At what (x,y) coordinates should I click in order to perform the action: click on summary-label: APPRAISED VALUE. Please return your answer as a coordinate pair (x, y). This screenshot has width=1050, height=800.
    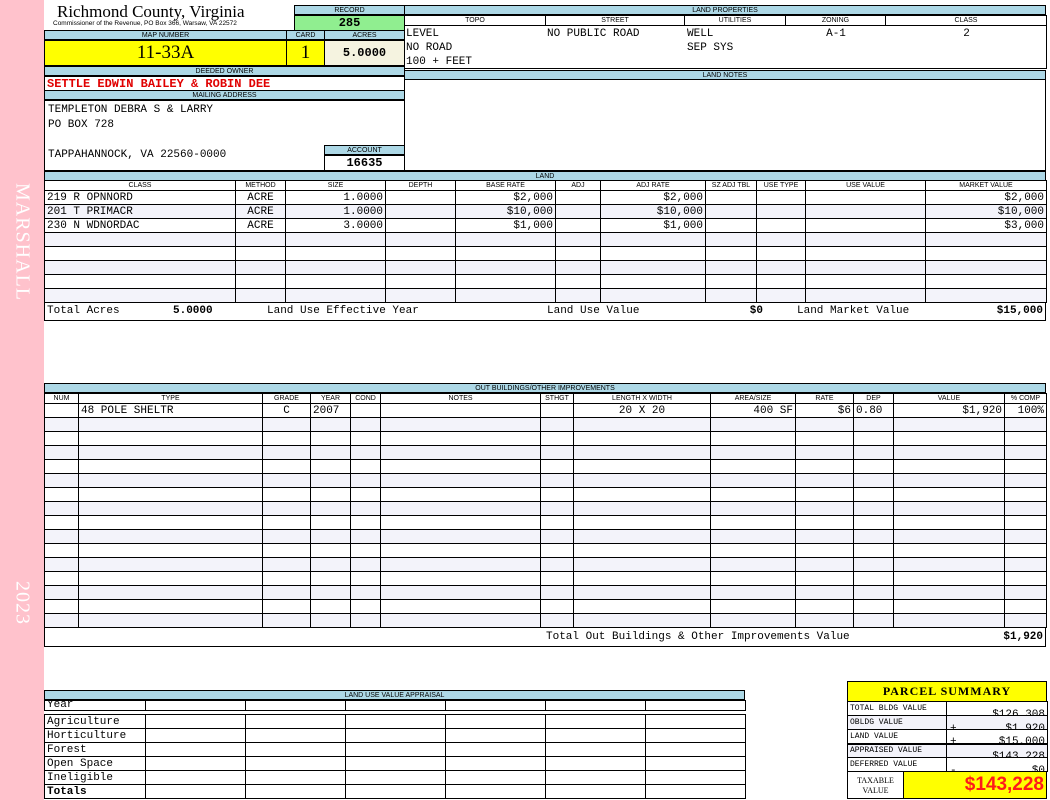
    Looking at the image, I should click on (897, 750).